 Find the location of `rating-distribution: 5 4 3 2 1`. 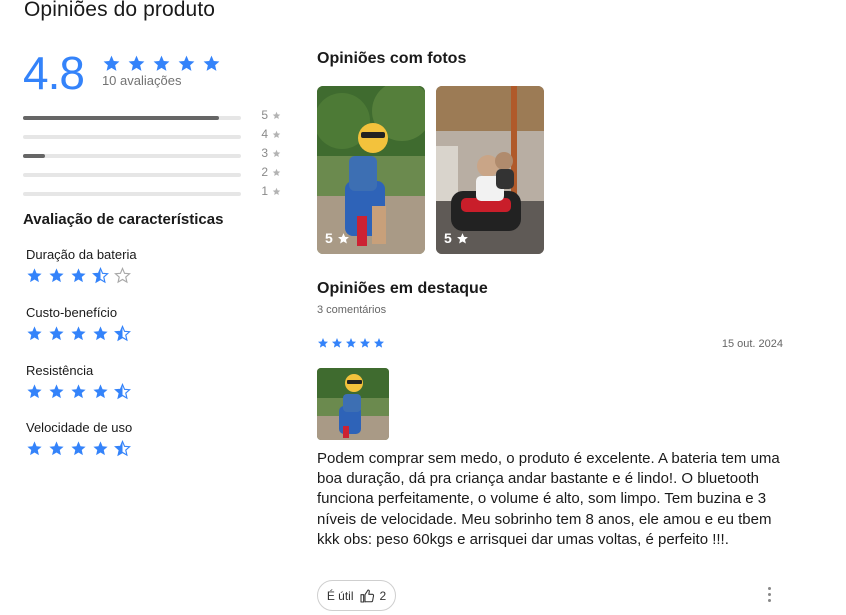

rating-distribution: 5 4 3 2 1 is located at coordinates (158, 155).